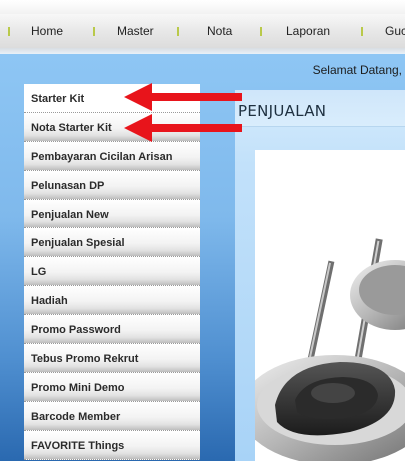 This screenshot has height=461, width=405. Describe the element at coordinates (78, 445) in the screenshot. I see `sidebar-item-label: FAVORITE Things` at that location.